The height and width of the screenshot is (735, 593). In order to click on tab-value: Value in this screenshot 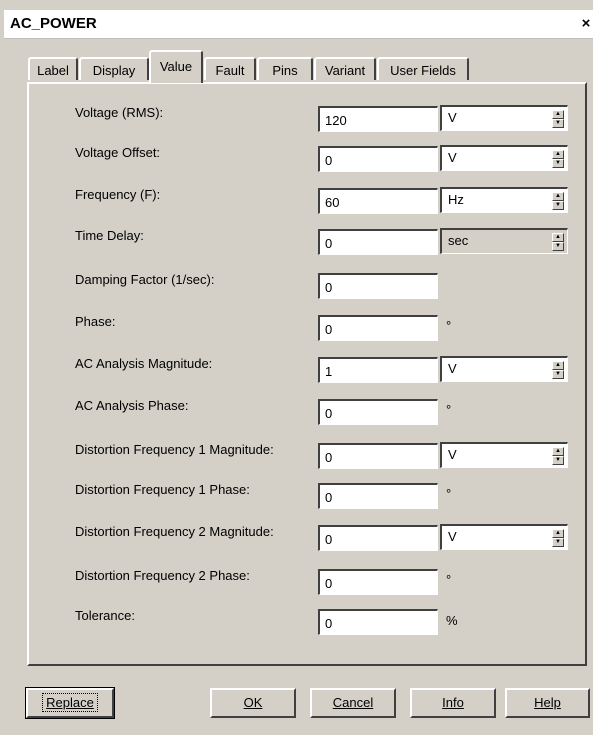, I will do `click(176, 66)`.